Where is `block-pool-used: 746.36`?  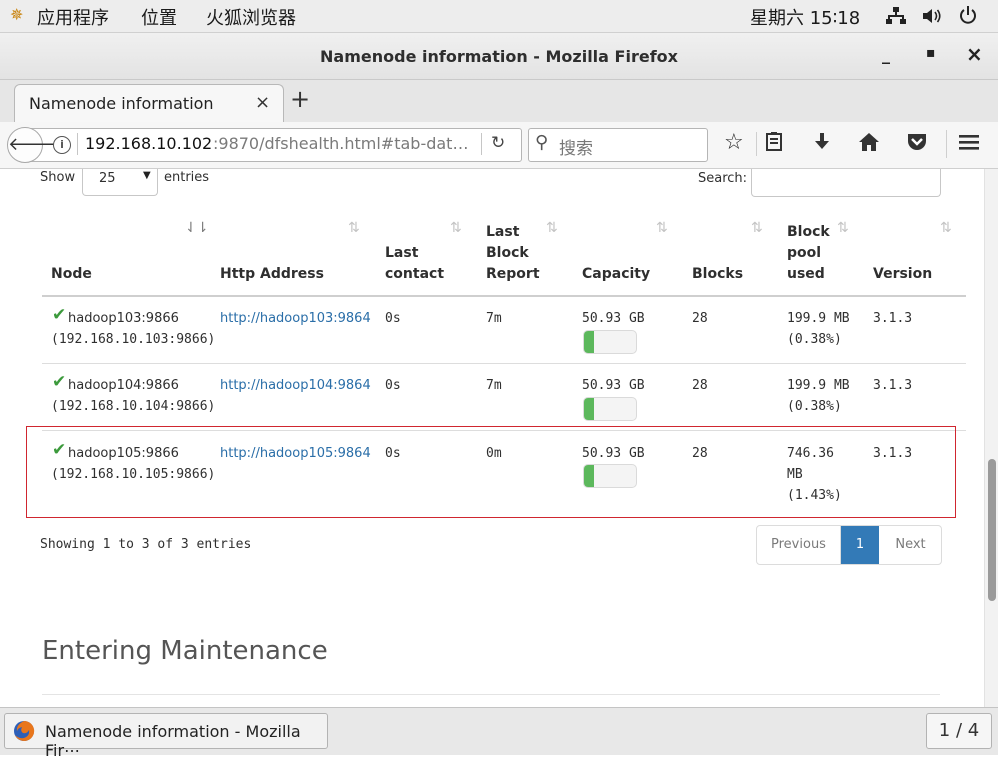
block-pool-used: 746.36 is located at coordinates (810, 453).